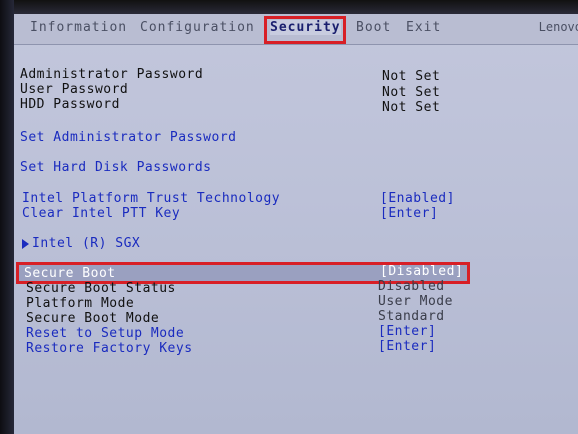 Image resolution: width=578 pixels, height=434 pixels. Describe the element at coordinates (411, 316) in the screenshot. I see `secure-boot-mode-value: Standard` at that location.